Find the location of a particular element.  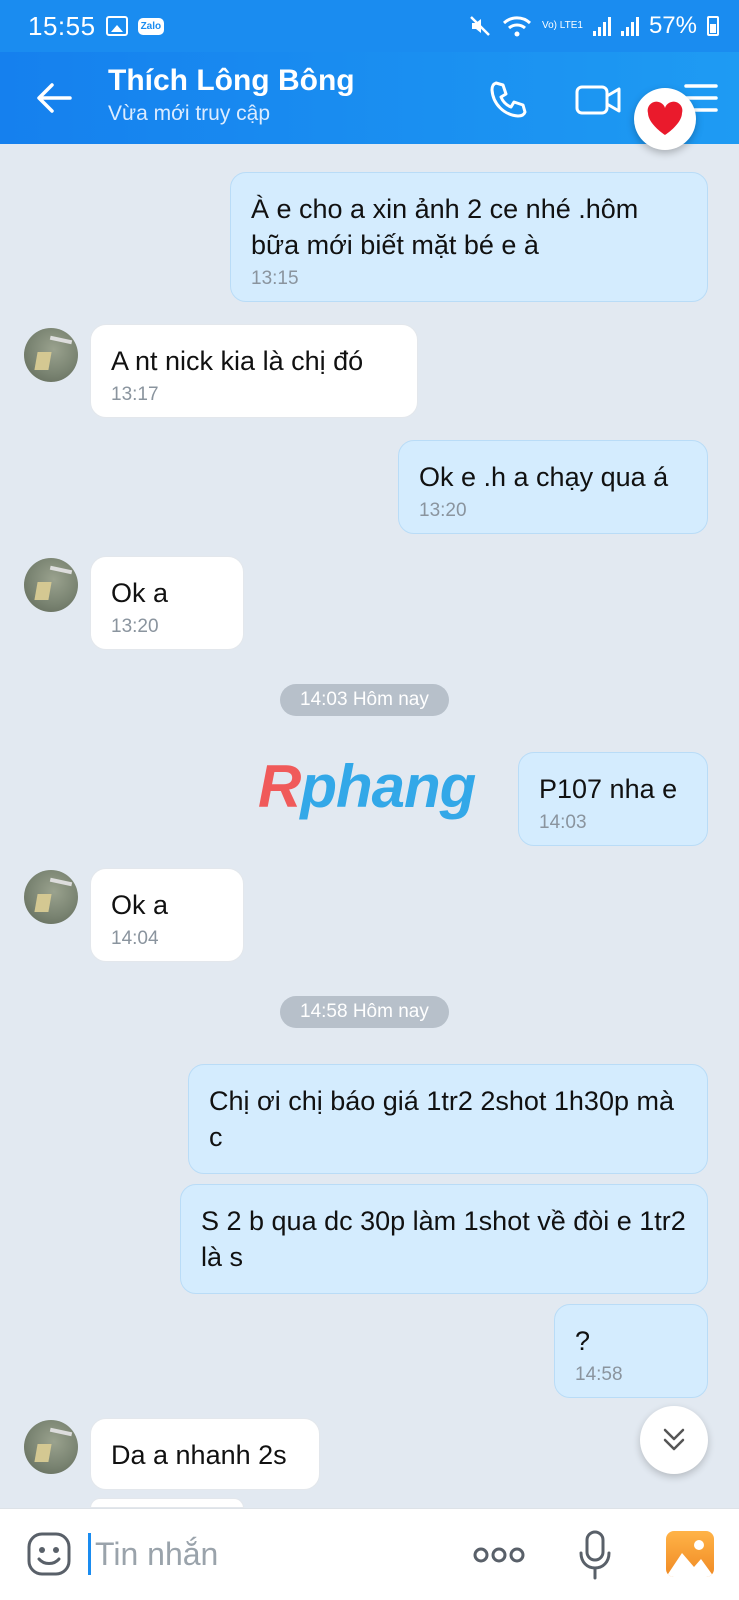

mic-icon is located at coordinates (595, 1555).